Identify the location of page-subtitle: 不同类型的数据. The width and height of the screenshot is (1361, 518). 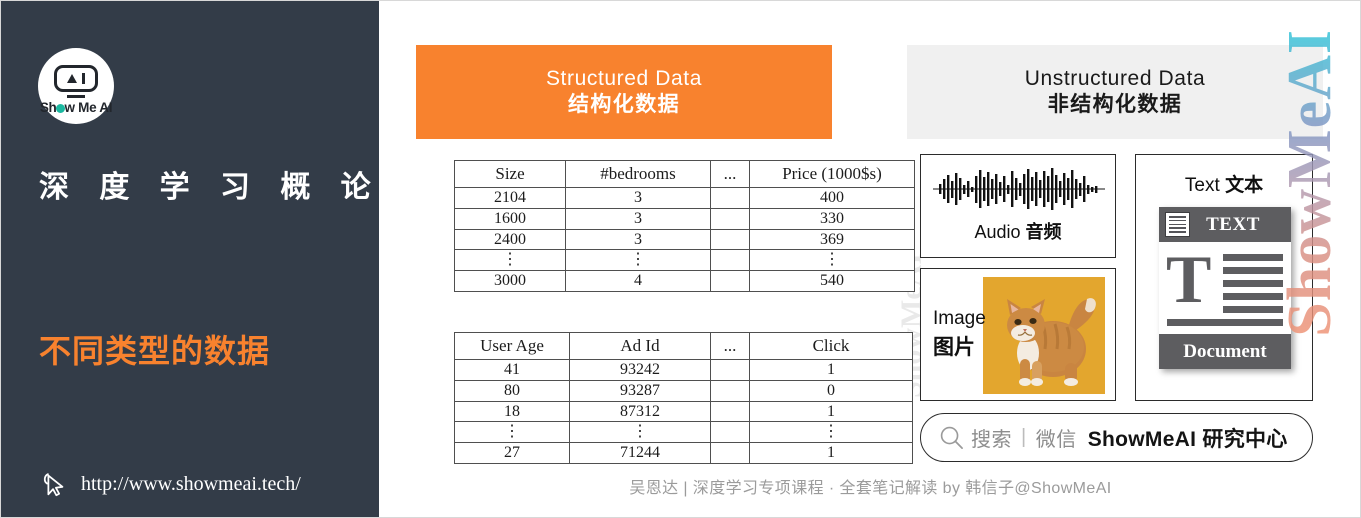
(155, 351).